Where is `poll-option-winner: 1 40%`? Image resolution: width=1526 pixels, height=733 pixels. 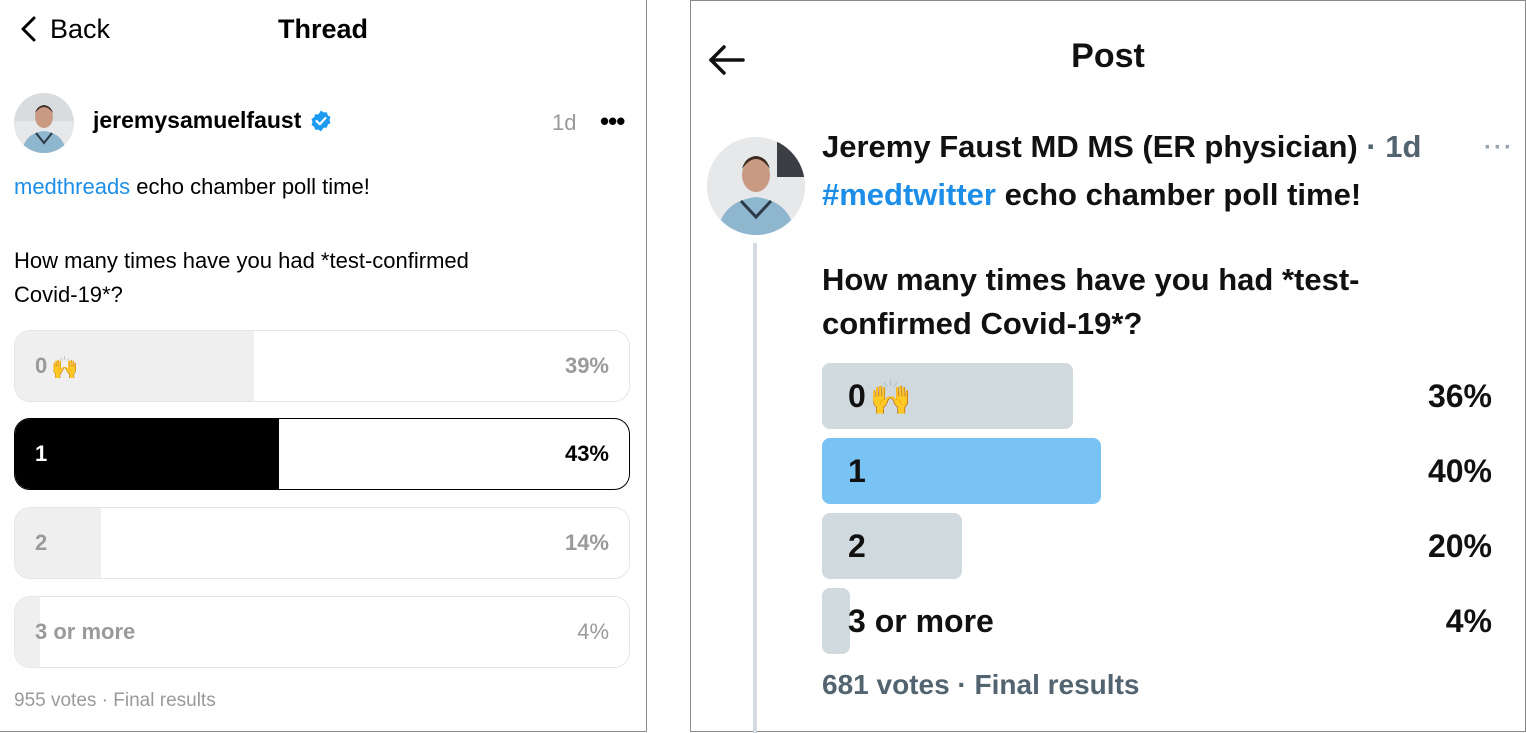
poll-option-winner: 1 40% is located at coordinates (1157, 471).